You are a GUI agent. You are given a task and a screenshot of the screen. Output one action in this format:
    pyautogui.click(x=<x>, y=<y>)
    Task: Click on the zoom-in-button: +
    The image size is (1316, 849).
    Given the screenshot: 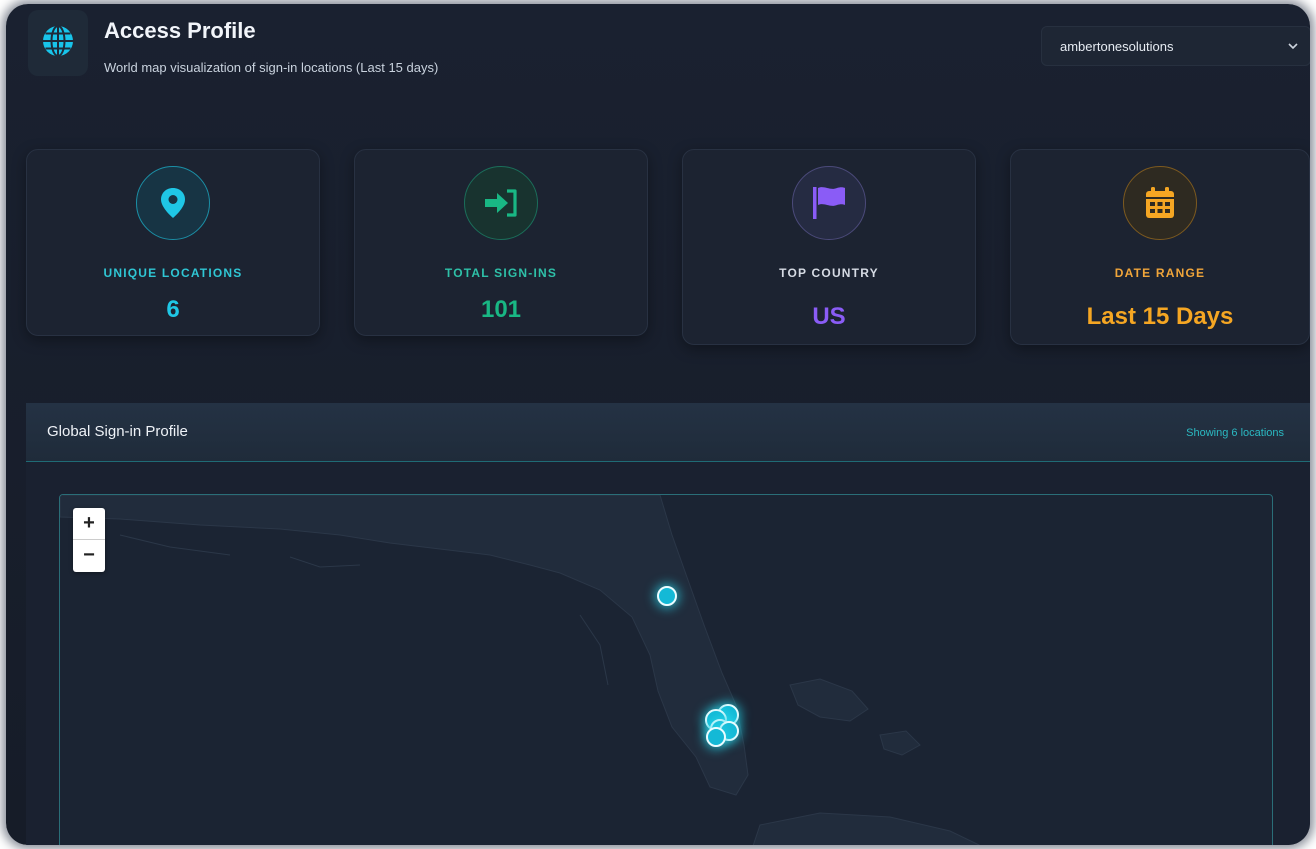 What is the action you would take?
    pyautogui.click(x=89, y=524)
    